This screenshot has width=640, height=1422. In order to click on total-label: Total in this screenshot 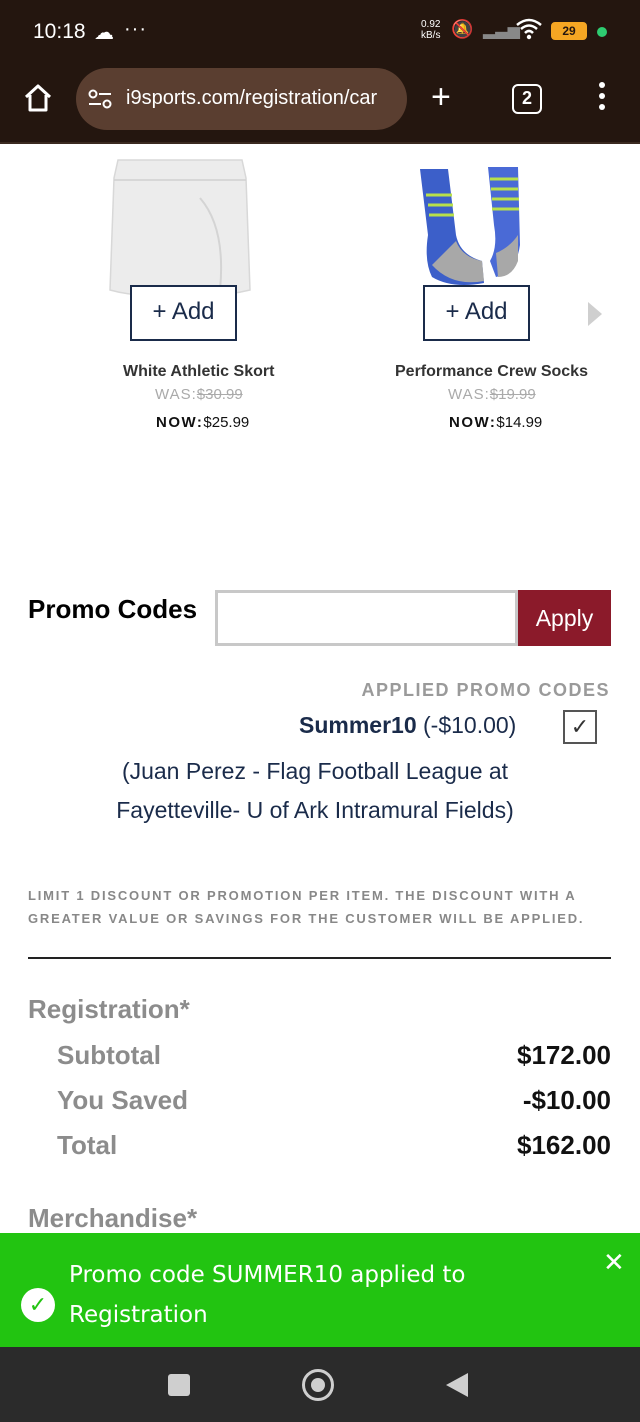, I will do `click(87, 1145)`.